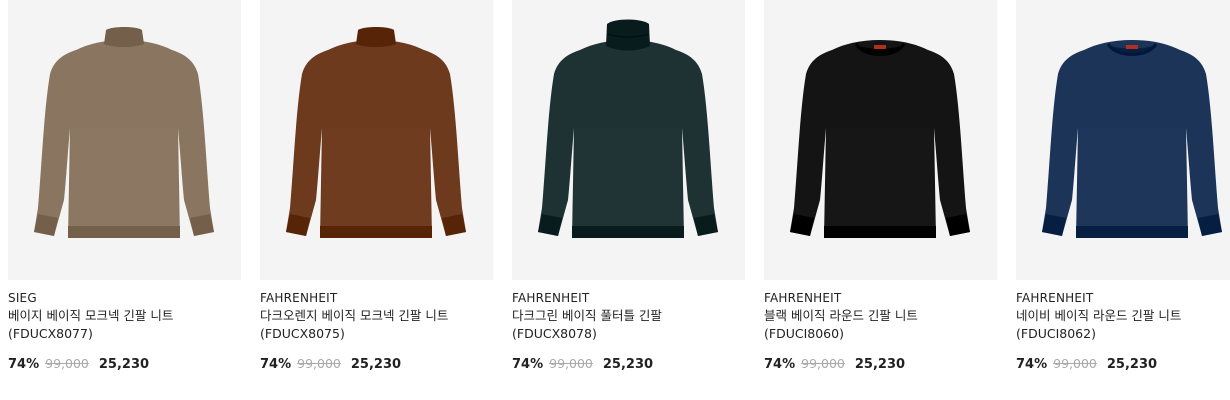 This screenshot has height=400, width=1230. What do you see at coordinates (1123, 325) in the screenshot?
I see `product-name: 네이비 베이직 라운드 긴팔 니트 (FDUCI8062)` at bounding box center [1123, 325].